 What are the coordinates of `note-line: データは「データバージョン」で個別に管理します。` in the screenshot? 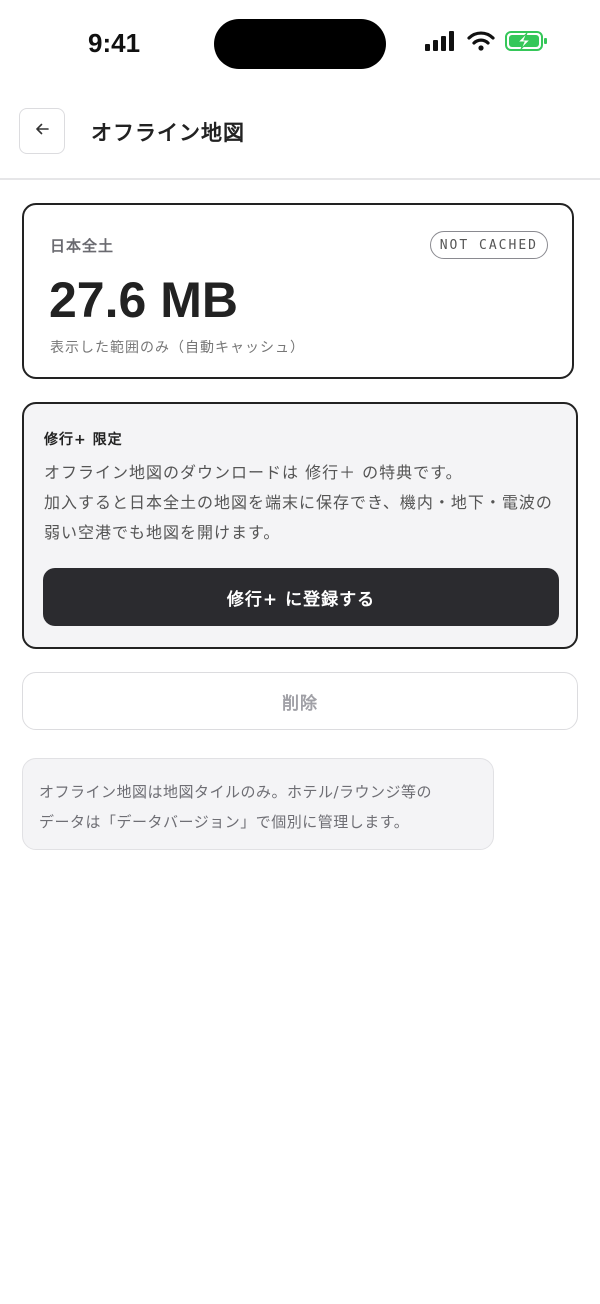 It's located at (224, 822).